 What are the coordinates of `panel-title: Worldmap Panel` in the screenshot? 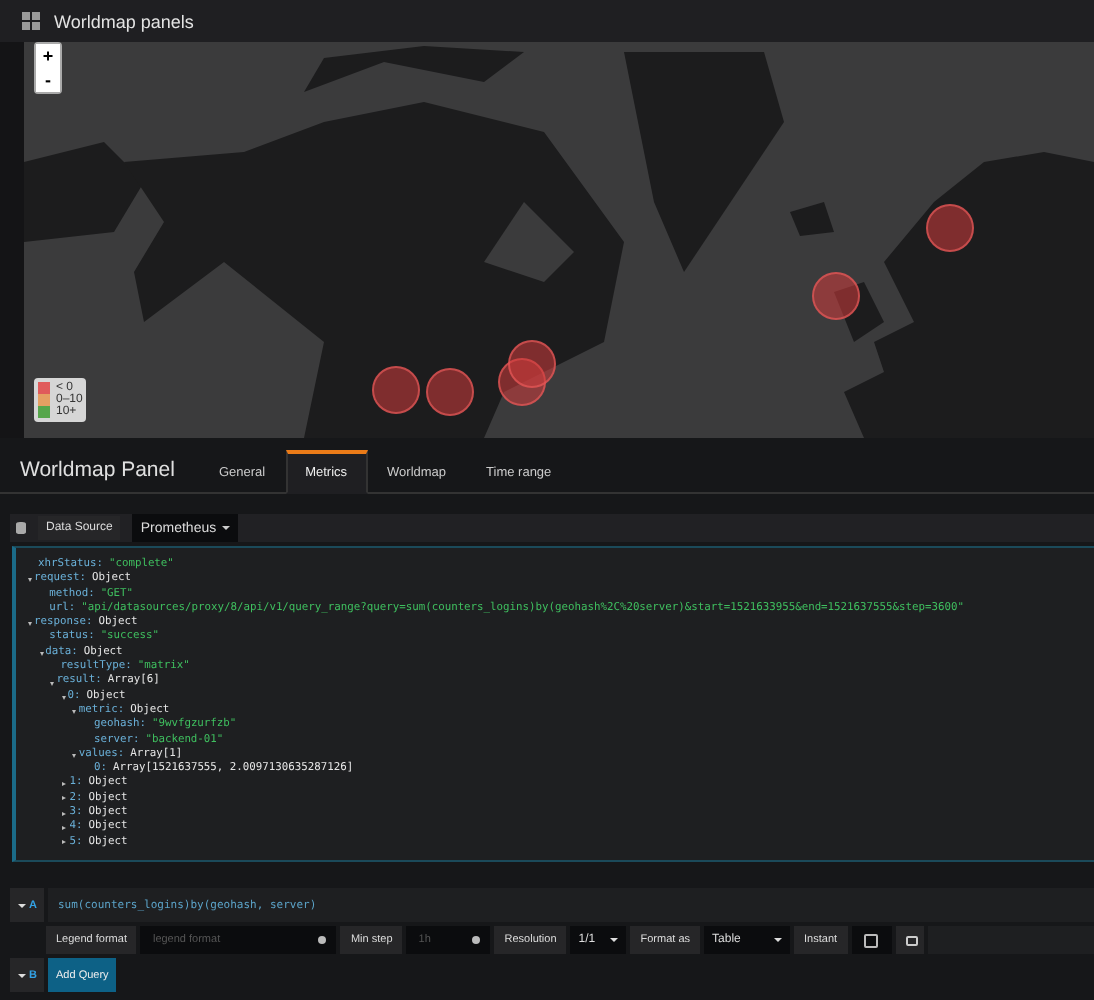 It's located at (97, 472).